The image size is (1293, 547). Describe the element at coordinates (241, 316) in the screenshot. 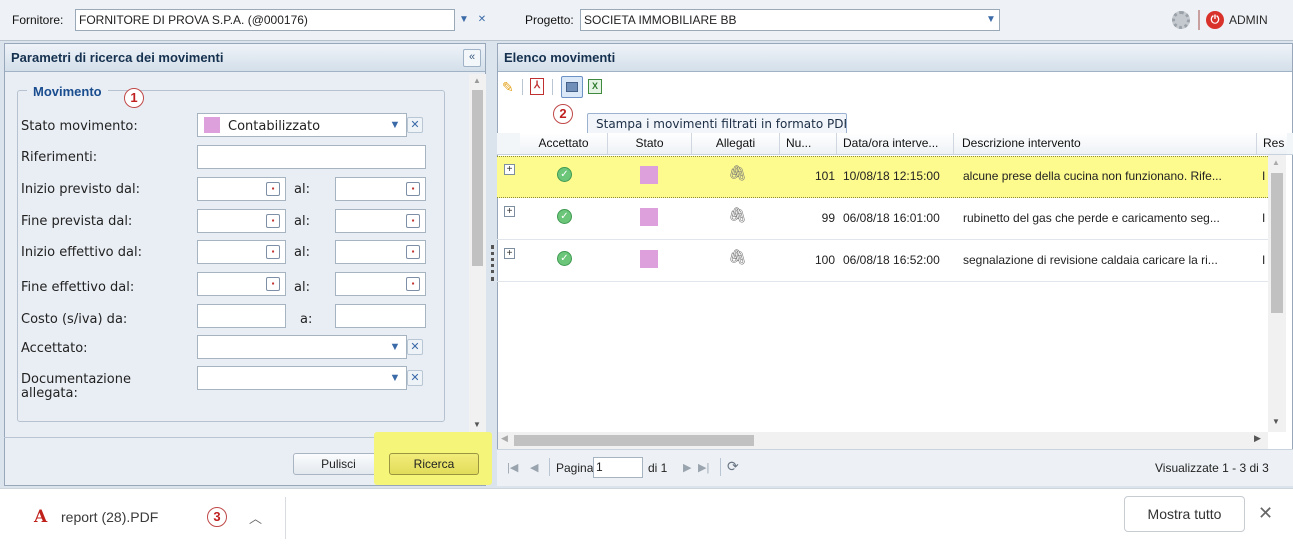

I see `costo-da-input` at that location.